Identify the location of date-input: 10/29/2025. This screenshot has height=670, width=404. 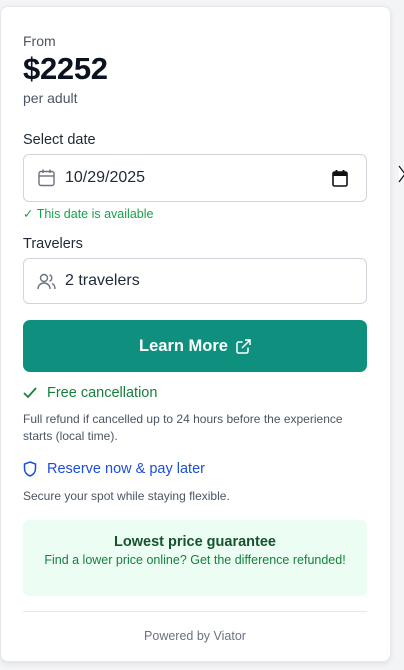
(195, 178).